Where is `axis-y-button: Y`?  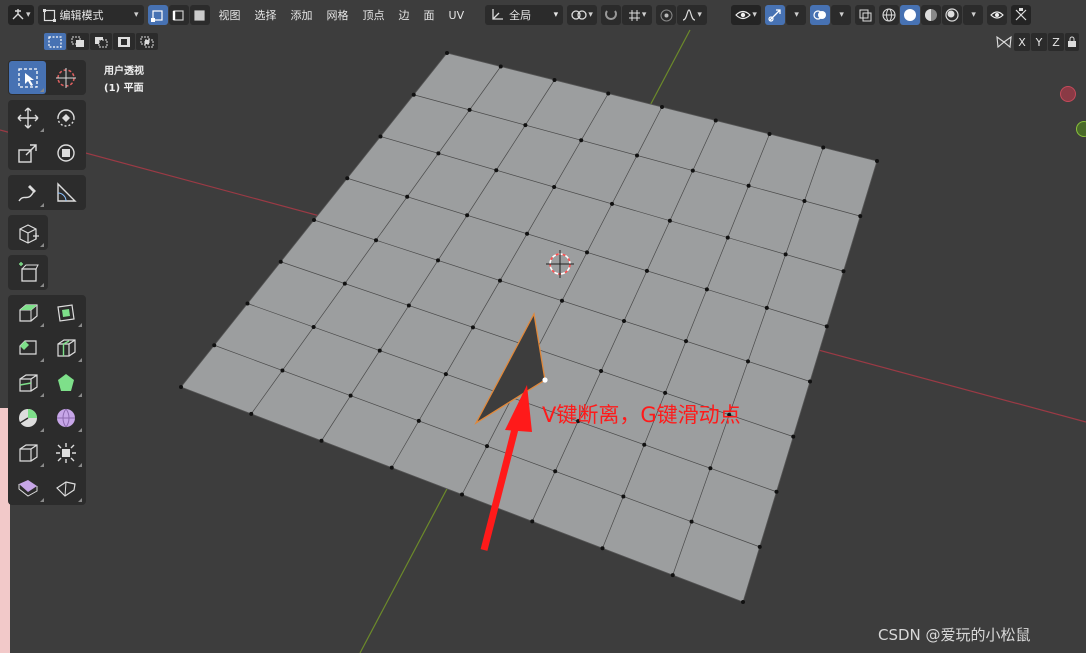
axis-y-button: Y is located at coordinates (1039, 42).